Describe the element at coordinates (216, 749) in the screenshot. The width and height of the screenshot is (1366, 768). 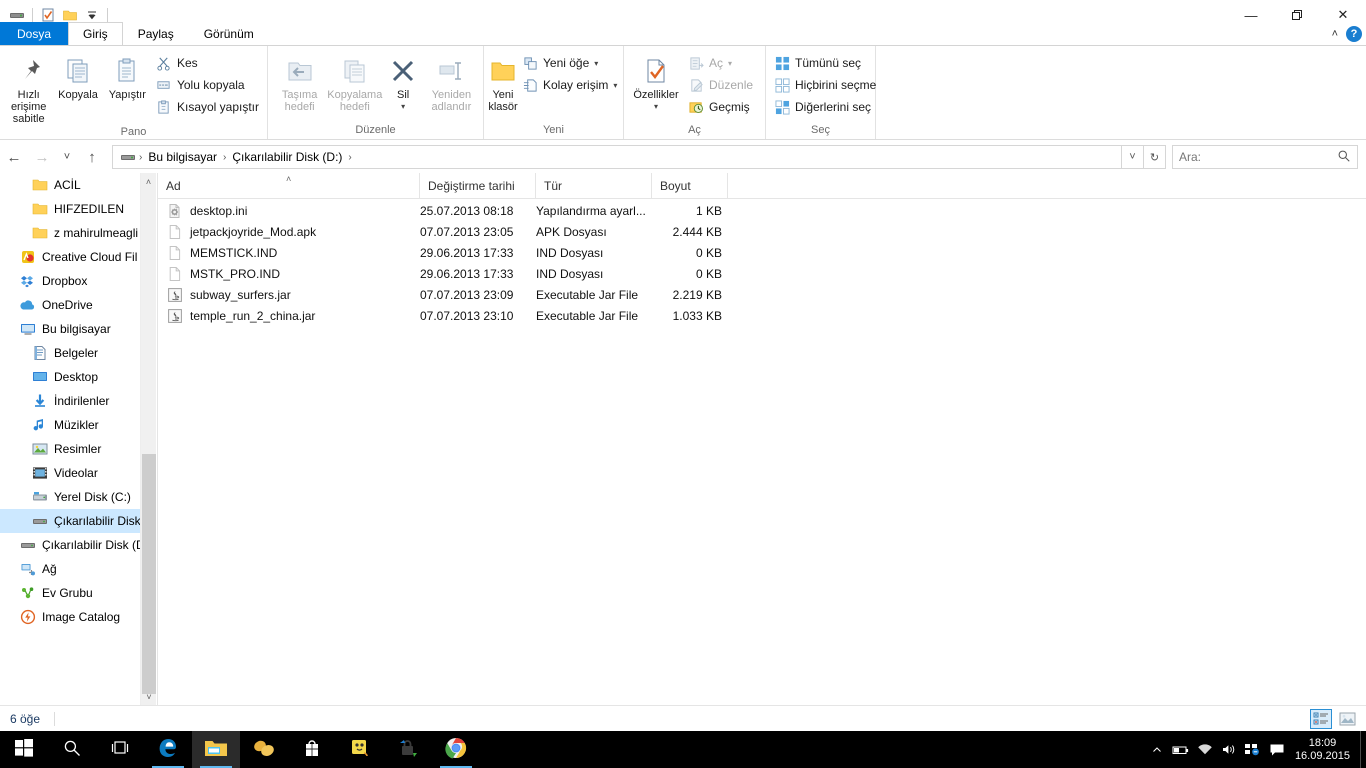
I see `file-explorer-button` at that location.